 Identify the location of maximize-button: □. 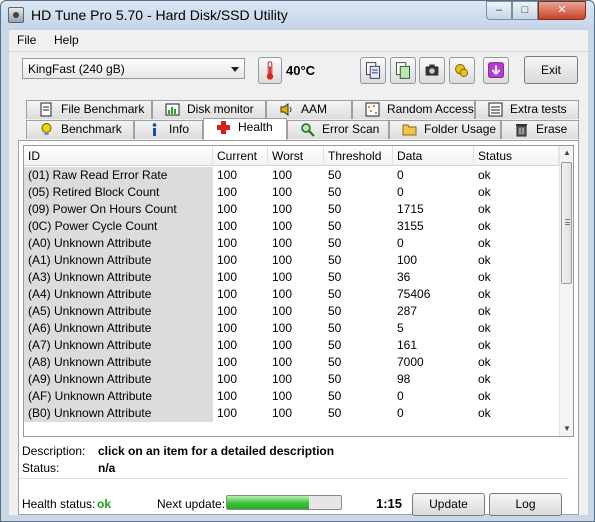
(525, 10).